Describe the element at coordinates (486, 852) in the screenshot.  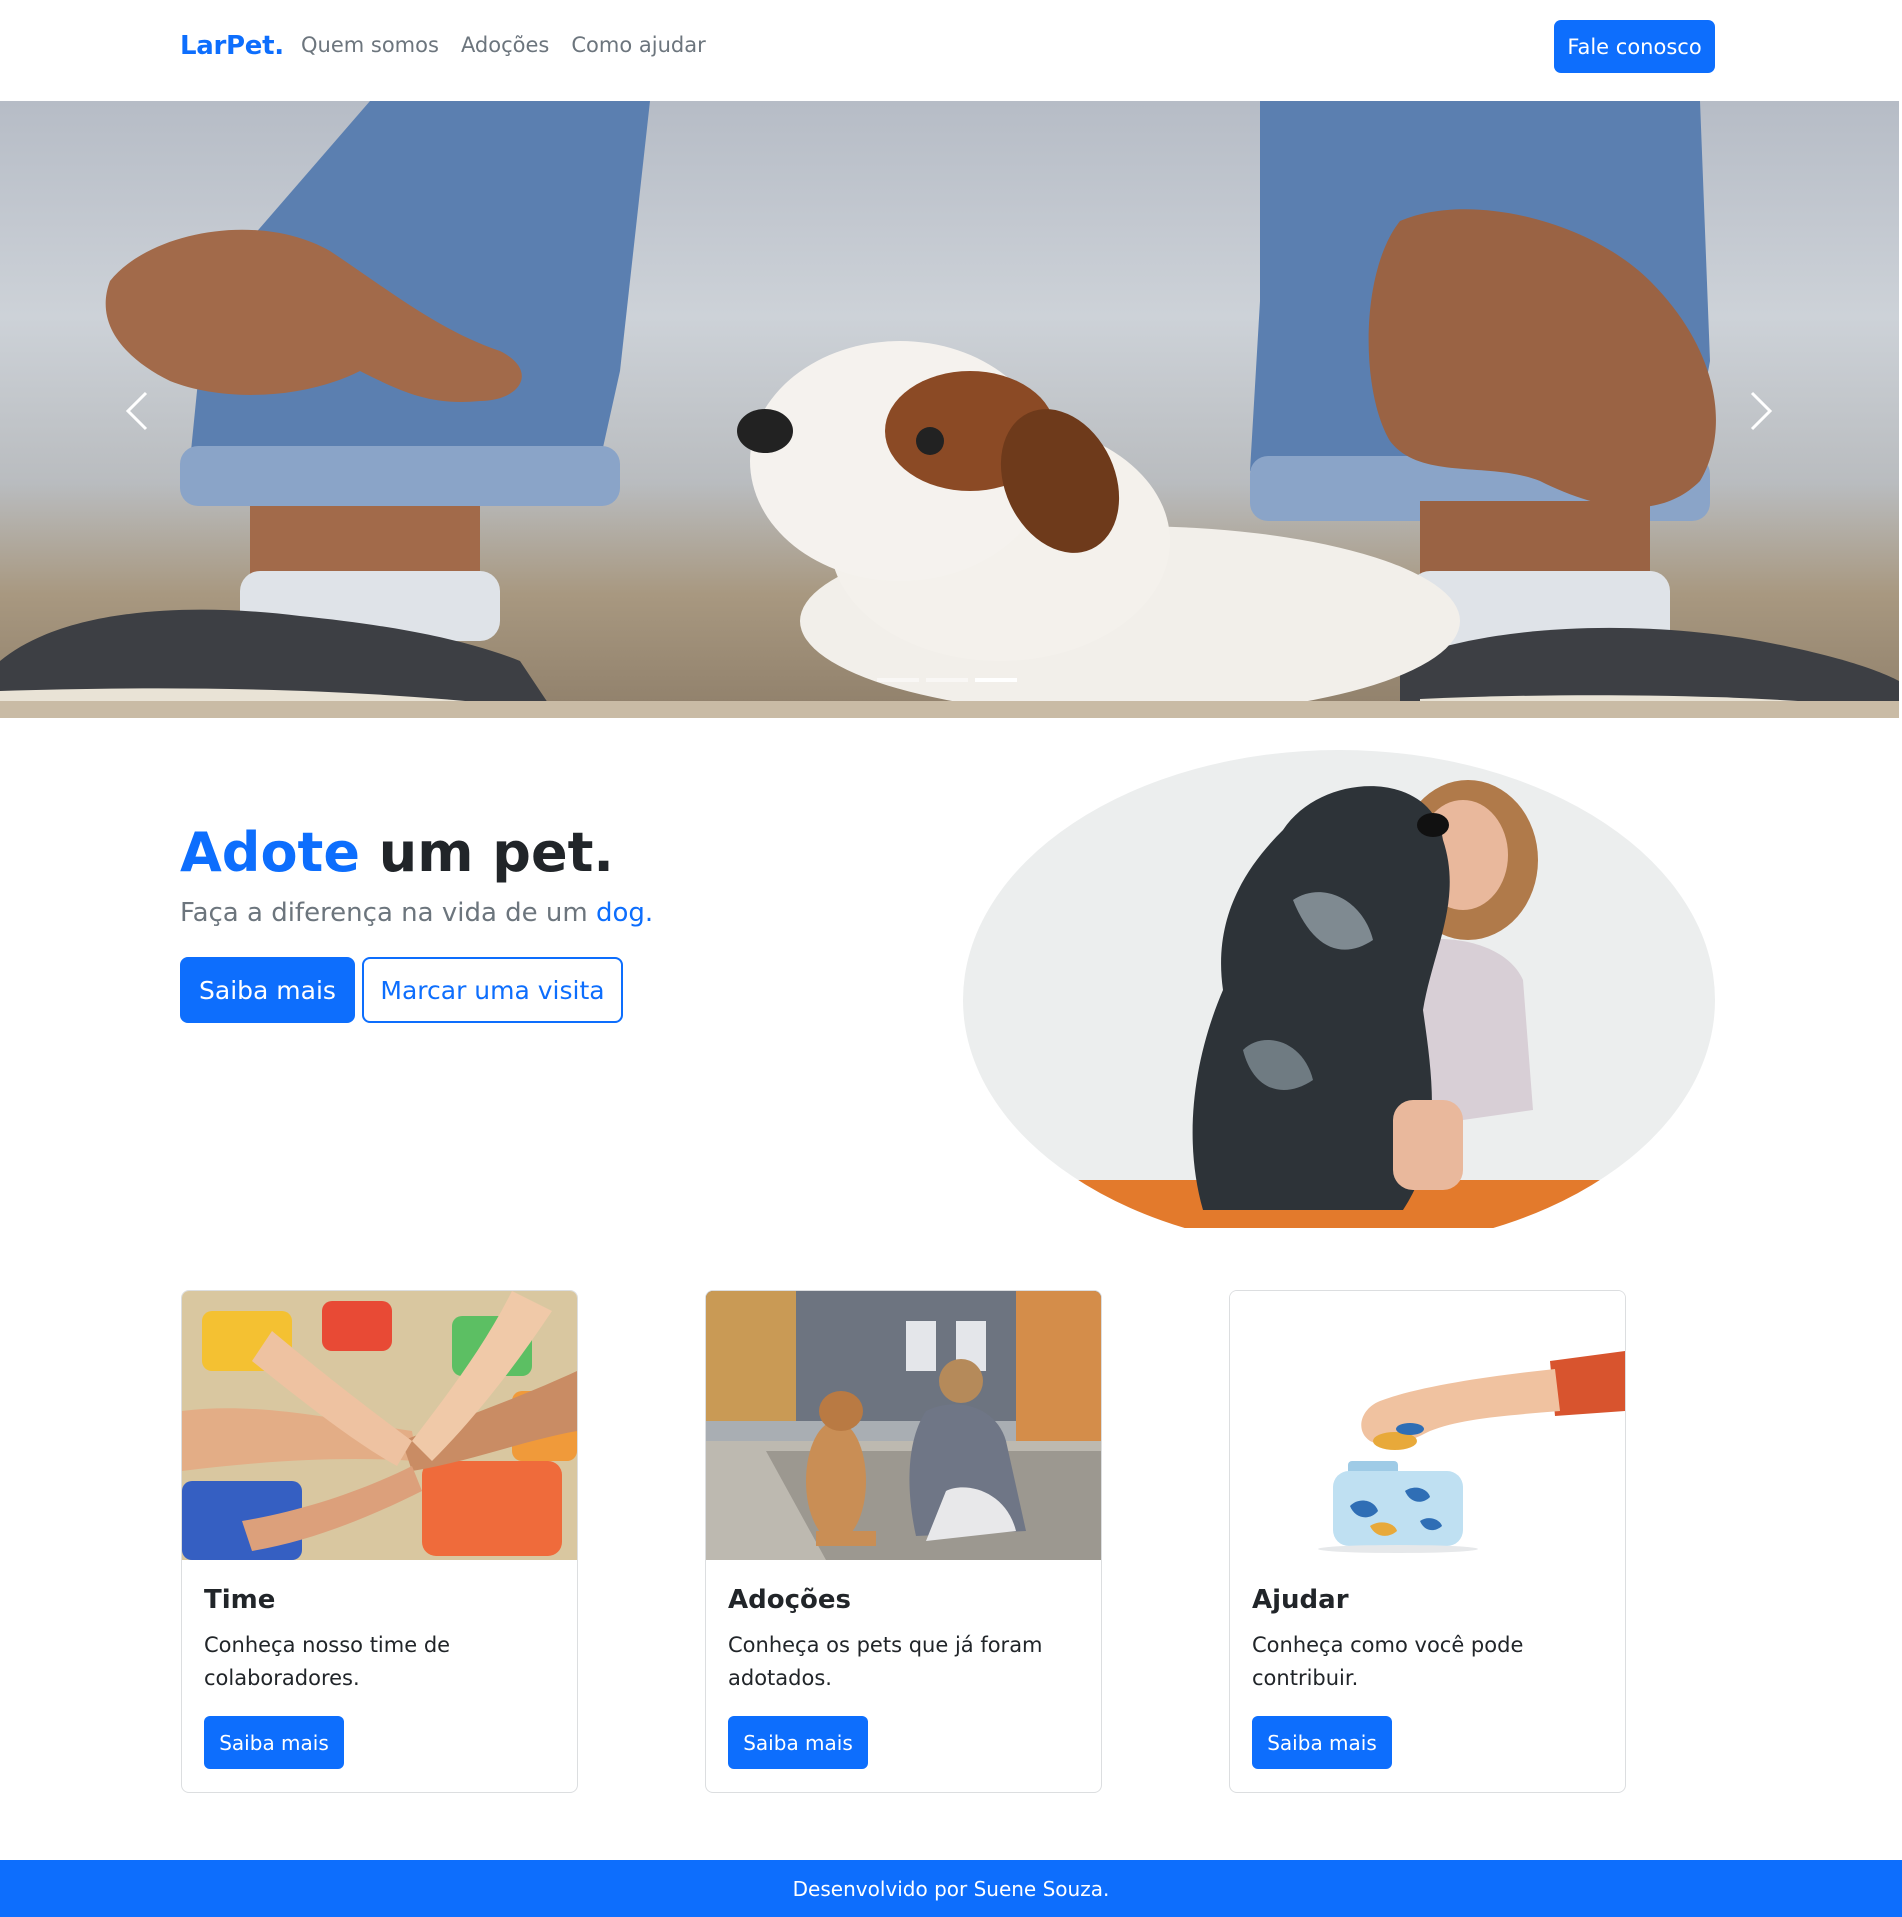
I see `hero-title-rest: um pet.` at that location.